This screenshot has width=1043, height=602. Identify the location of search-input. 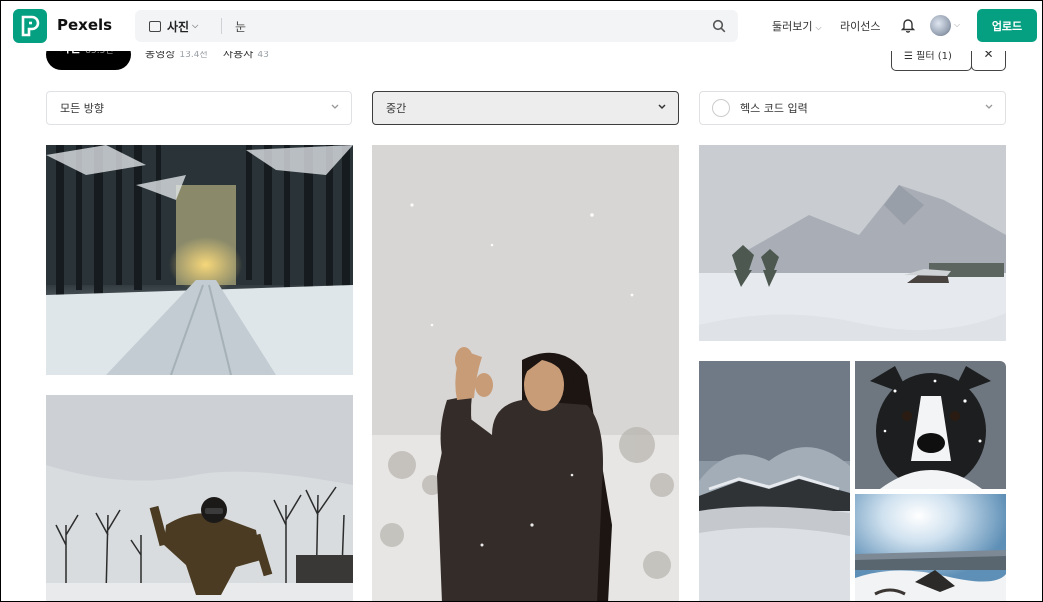
(465, 26).